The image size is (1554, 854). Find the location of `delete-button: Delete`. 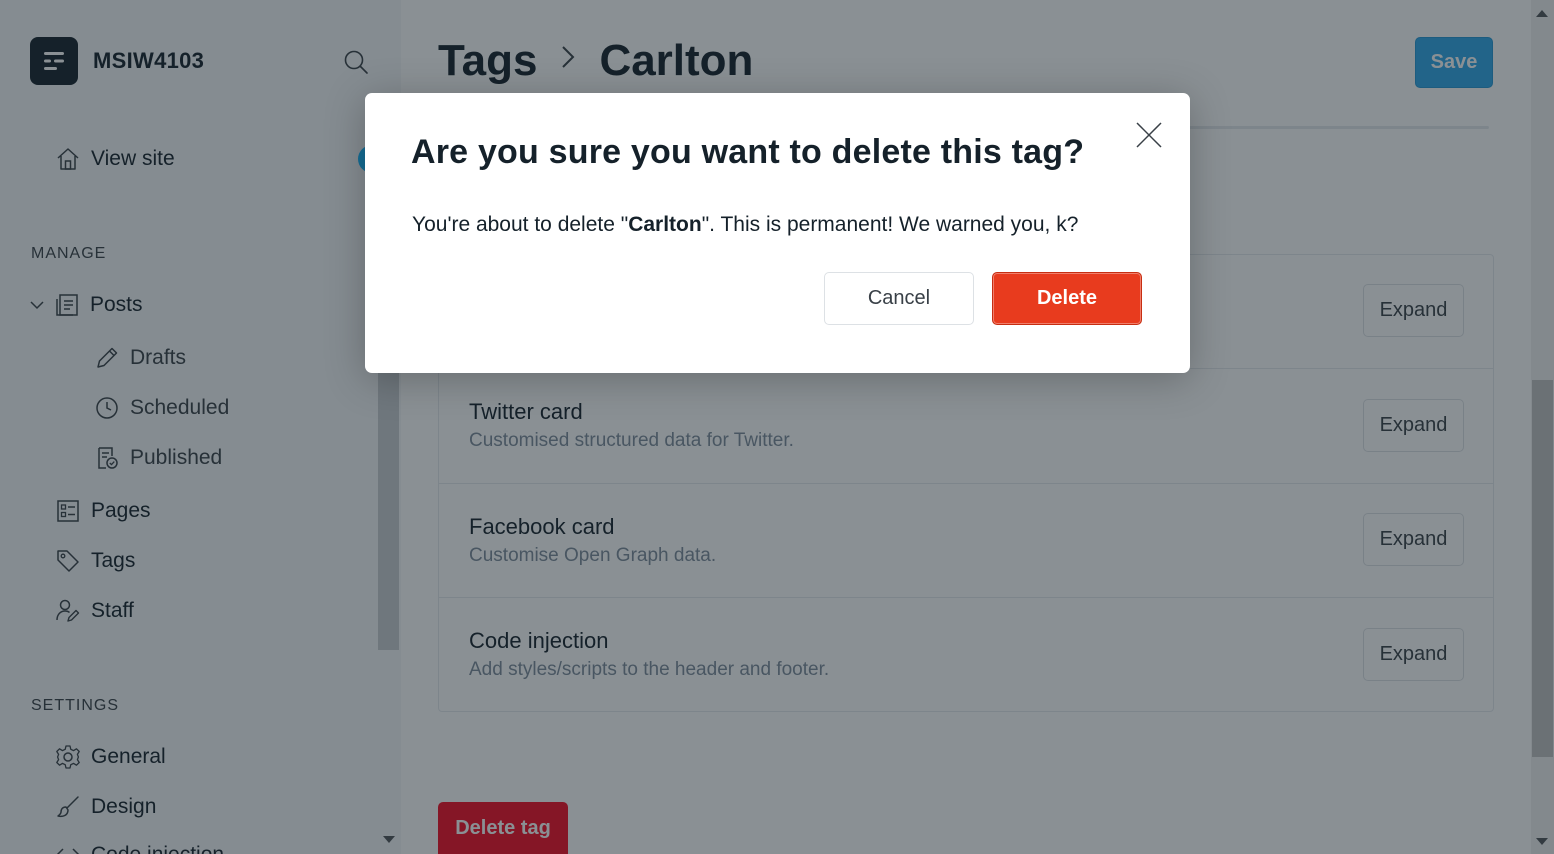

delete-button: Delete is located at coordinates (1067, 298).